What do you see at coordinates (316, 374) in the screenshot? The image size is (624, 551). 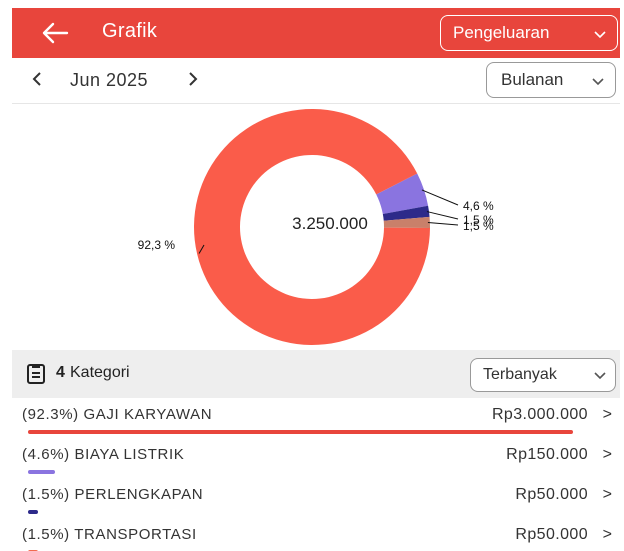 I see `category-header: 4 Kategori Terbanyak` at bounding box center [316, 374].